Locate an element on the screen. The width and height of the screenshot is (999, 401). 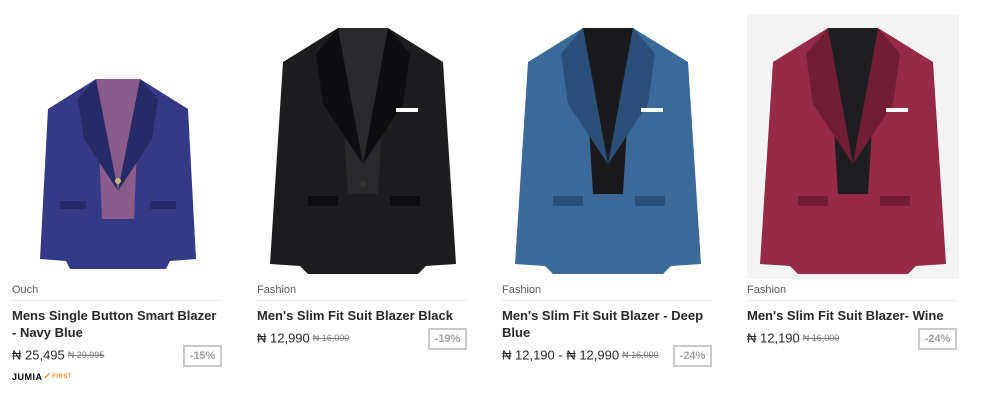
checkmark-icon: ✓ is located at coordinates (47, 376).